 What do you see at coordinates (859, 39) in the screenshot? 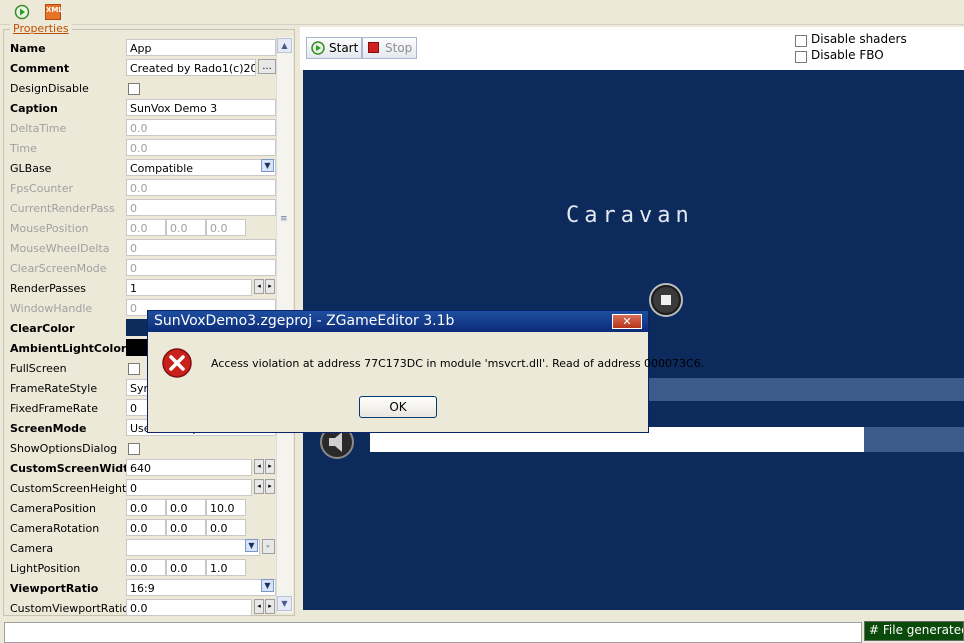
I see `disable-shaders-label: Disable shaders` at bounding box center [859, 39].